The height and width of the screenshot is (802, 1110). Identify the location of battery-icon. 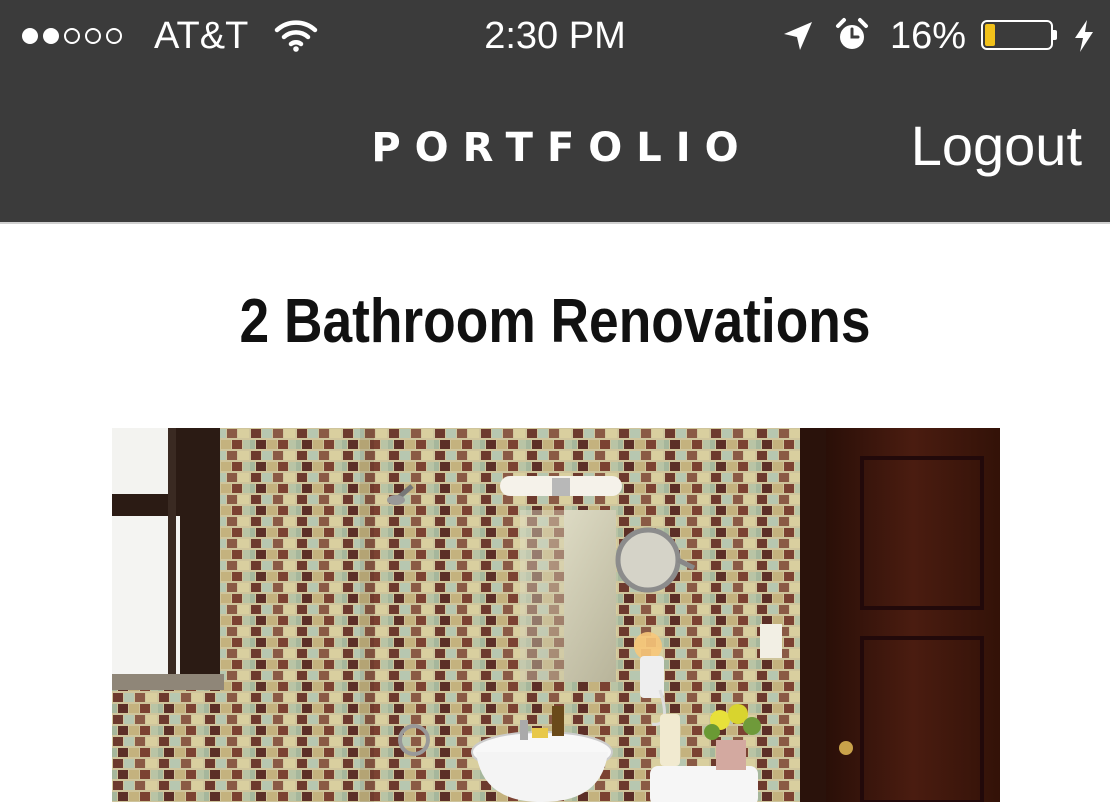
(1019, 35).